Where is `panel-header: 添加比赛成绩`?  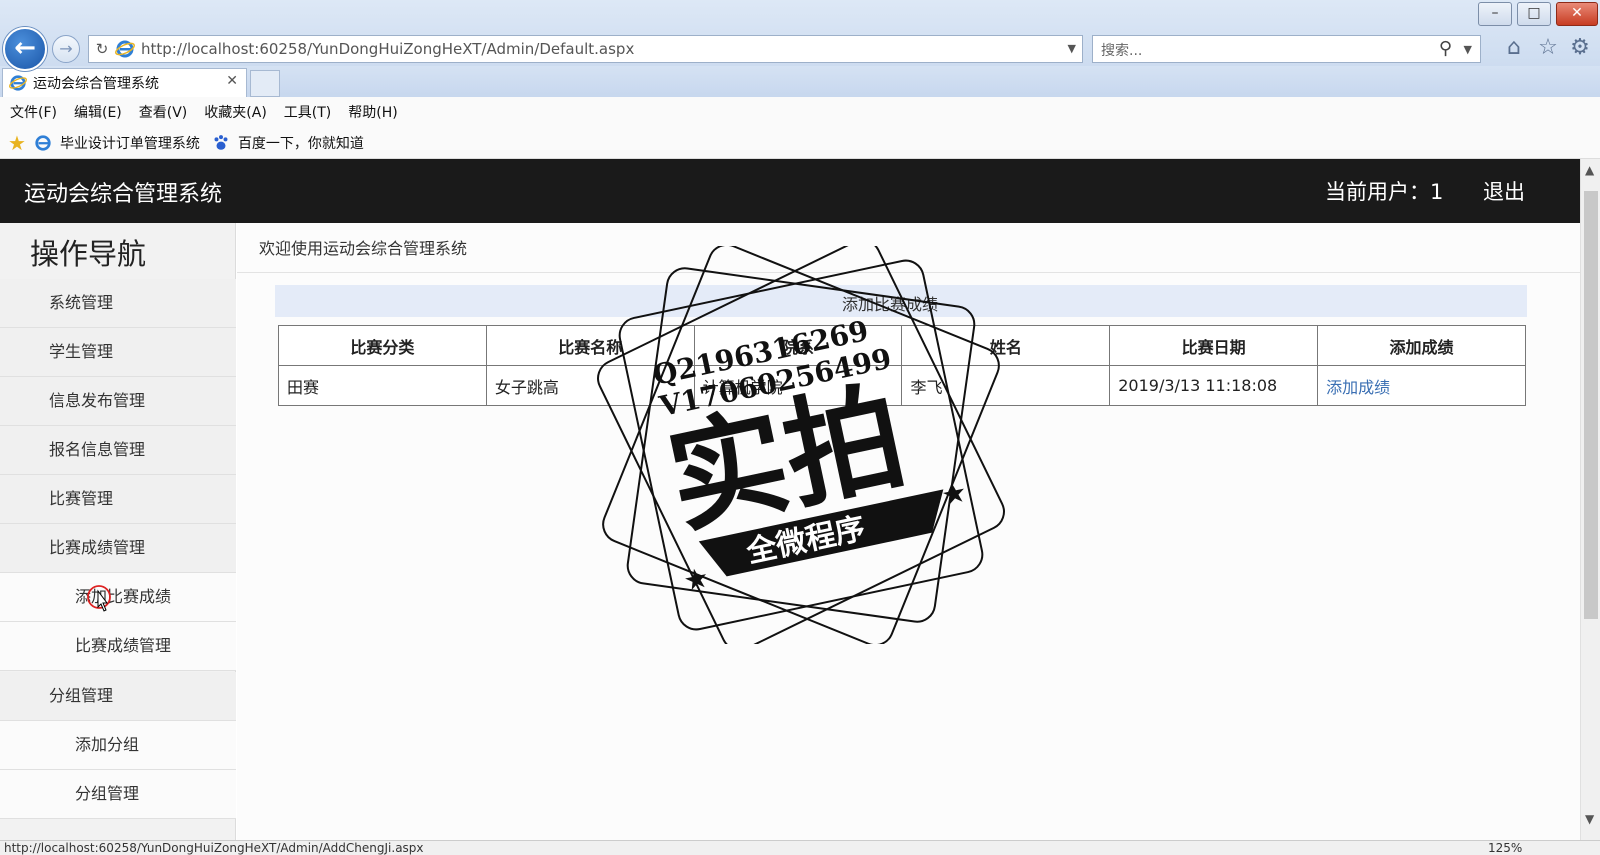 panel-header: 添加比赛成绩 is located at coordinates (901, 301).